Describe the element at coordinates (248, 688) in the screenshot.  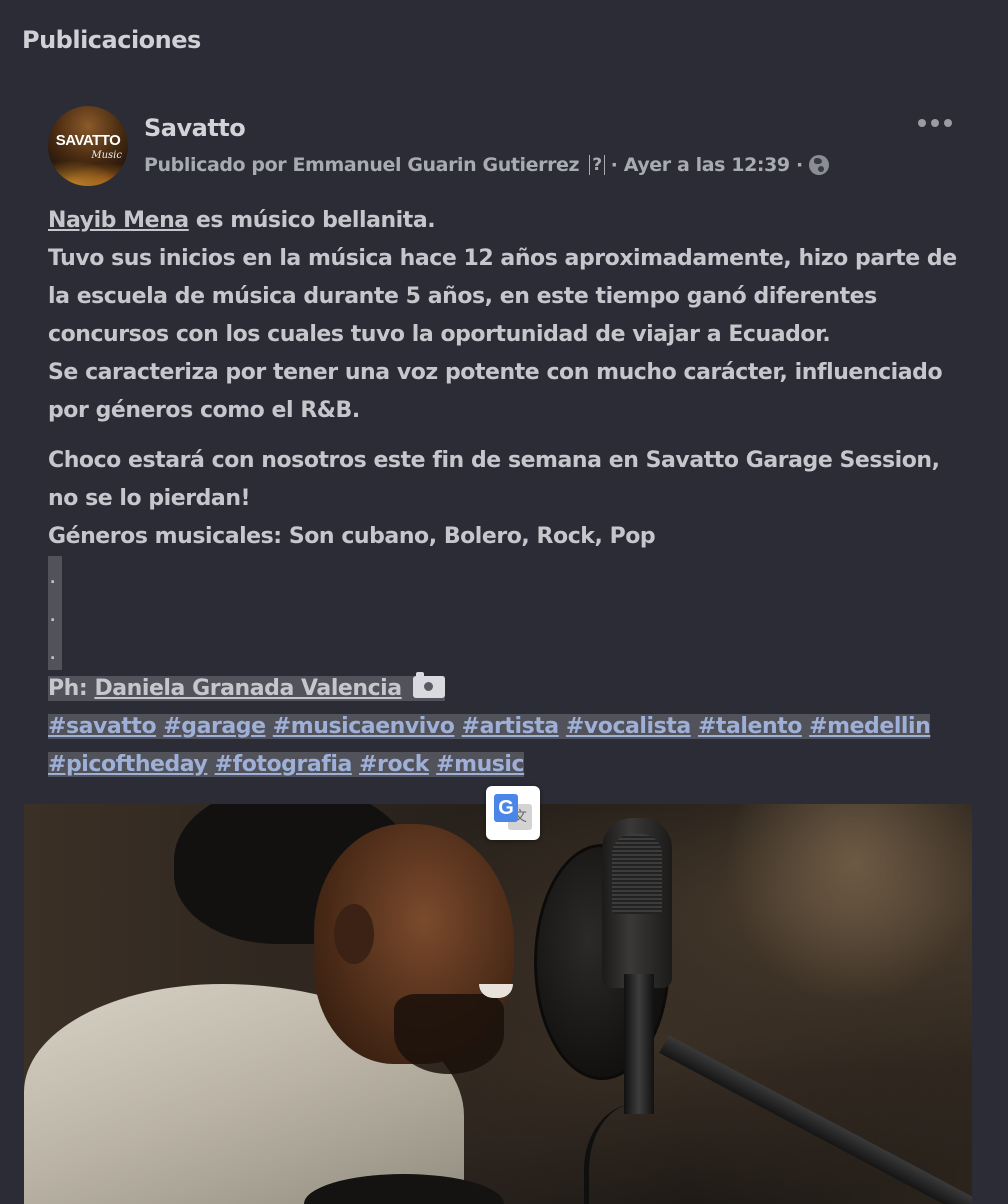
I see `photographer-link: Daniela Granada Valencia` at that location.